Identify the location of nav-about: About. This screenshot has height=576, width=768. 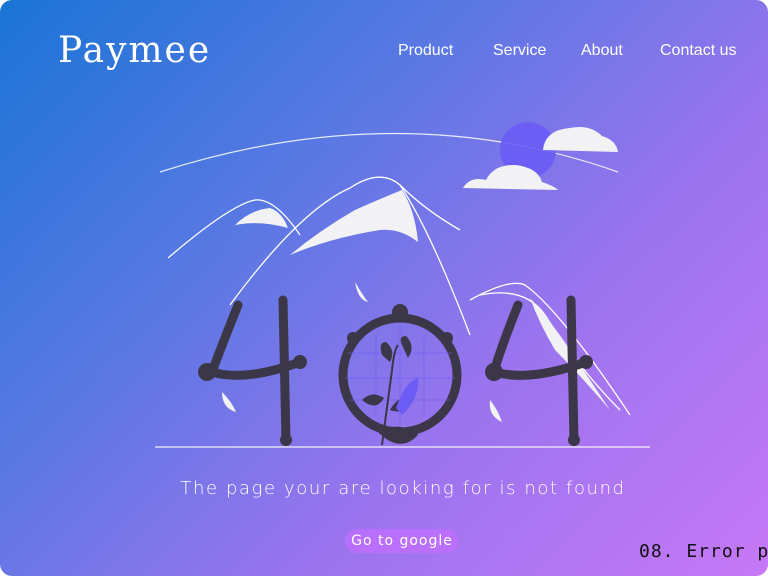
(602, 51).